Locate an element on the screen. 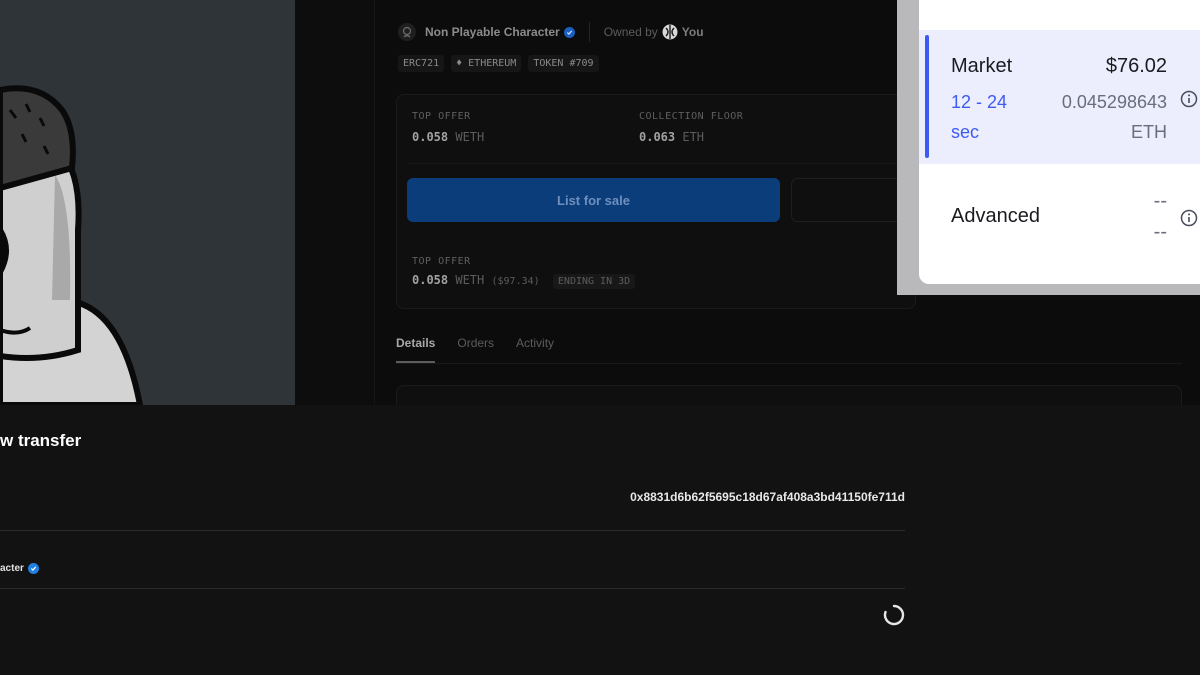  collection-row: Non Playable Character Owned by You is located at coordinates (551, 32).